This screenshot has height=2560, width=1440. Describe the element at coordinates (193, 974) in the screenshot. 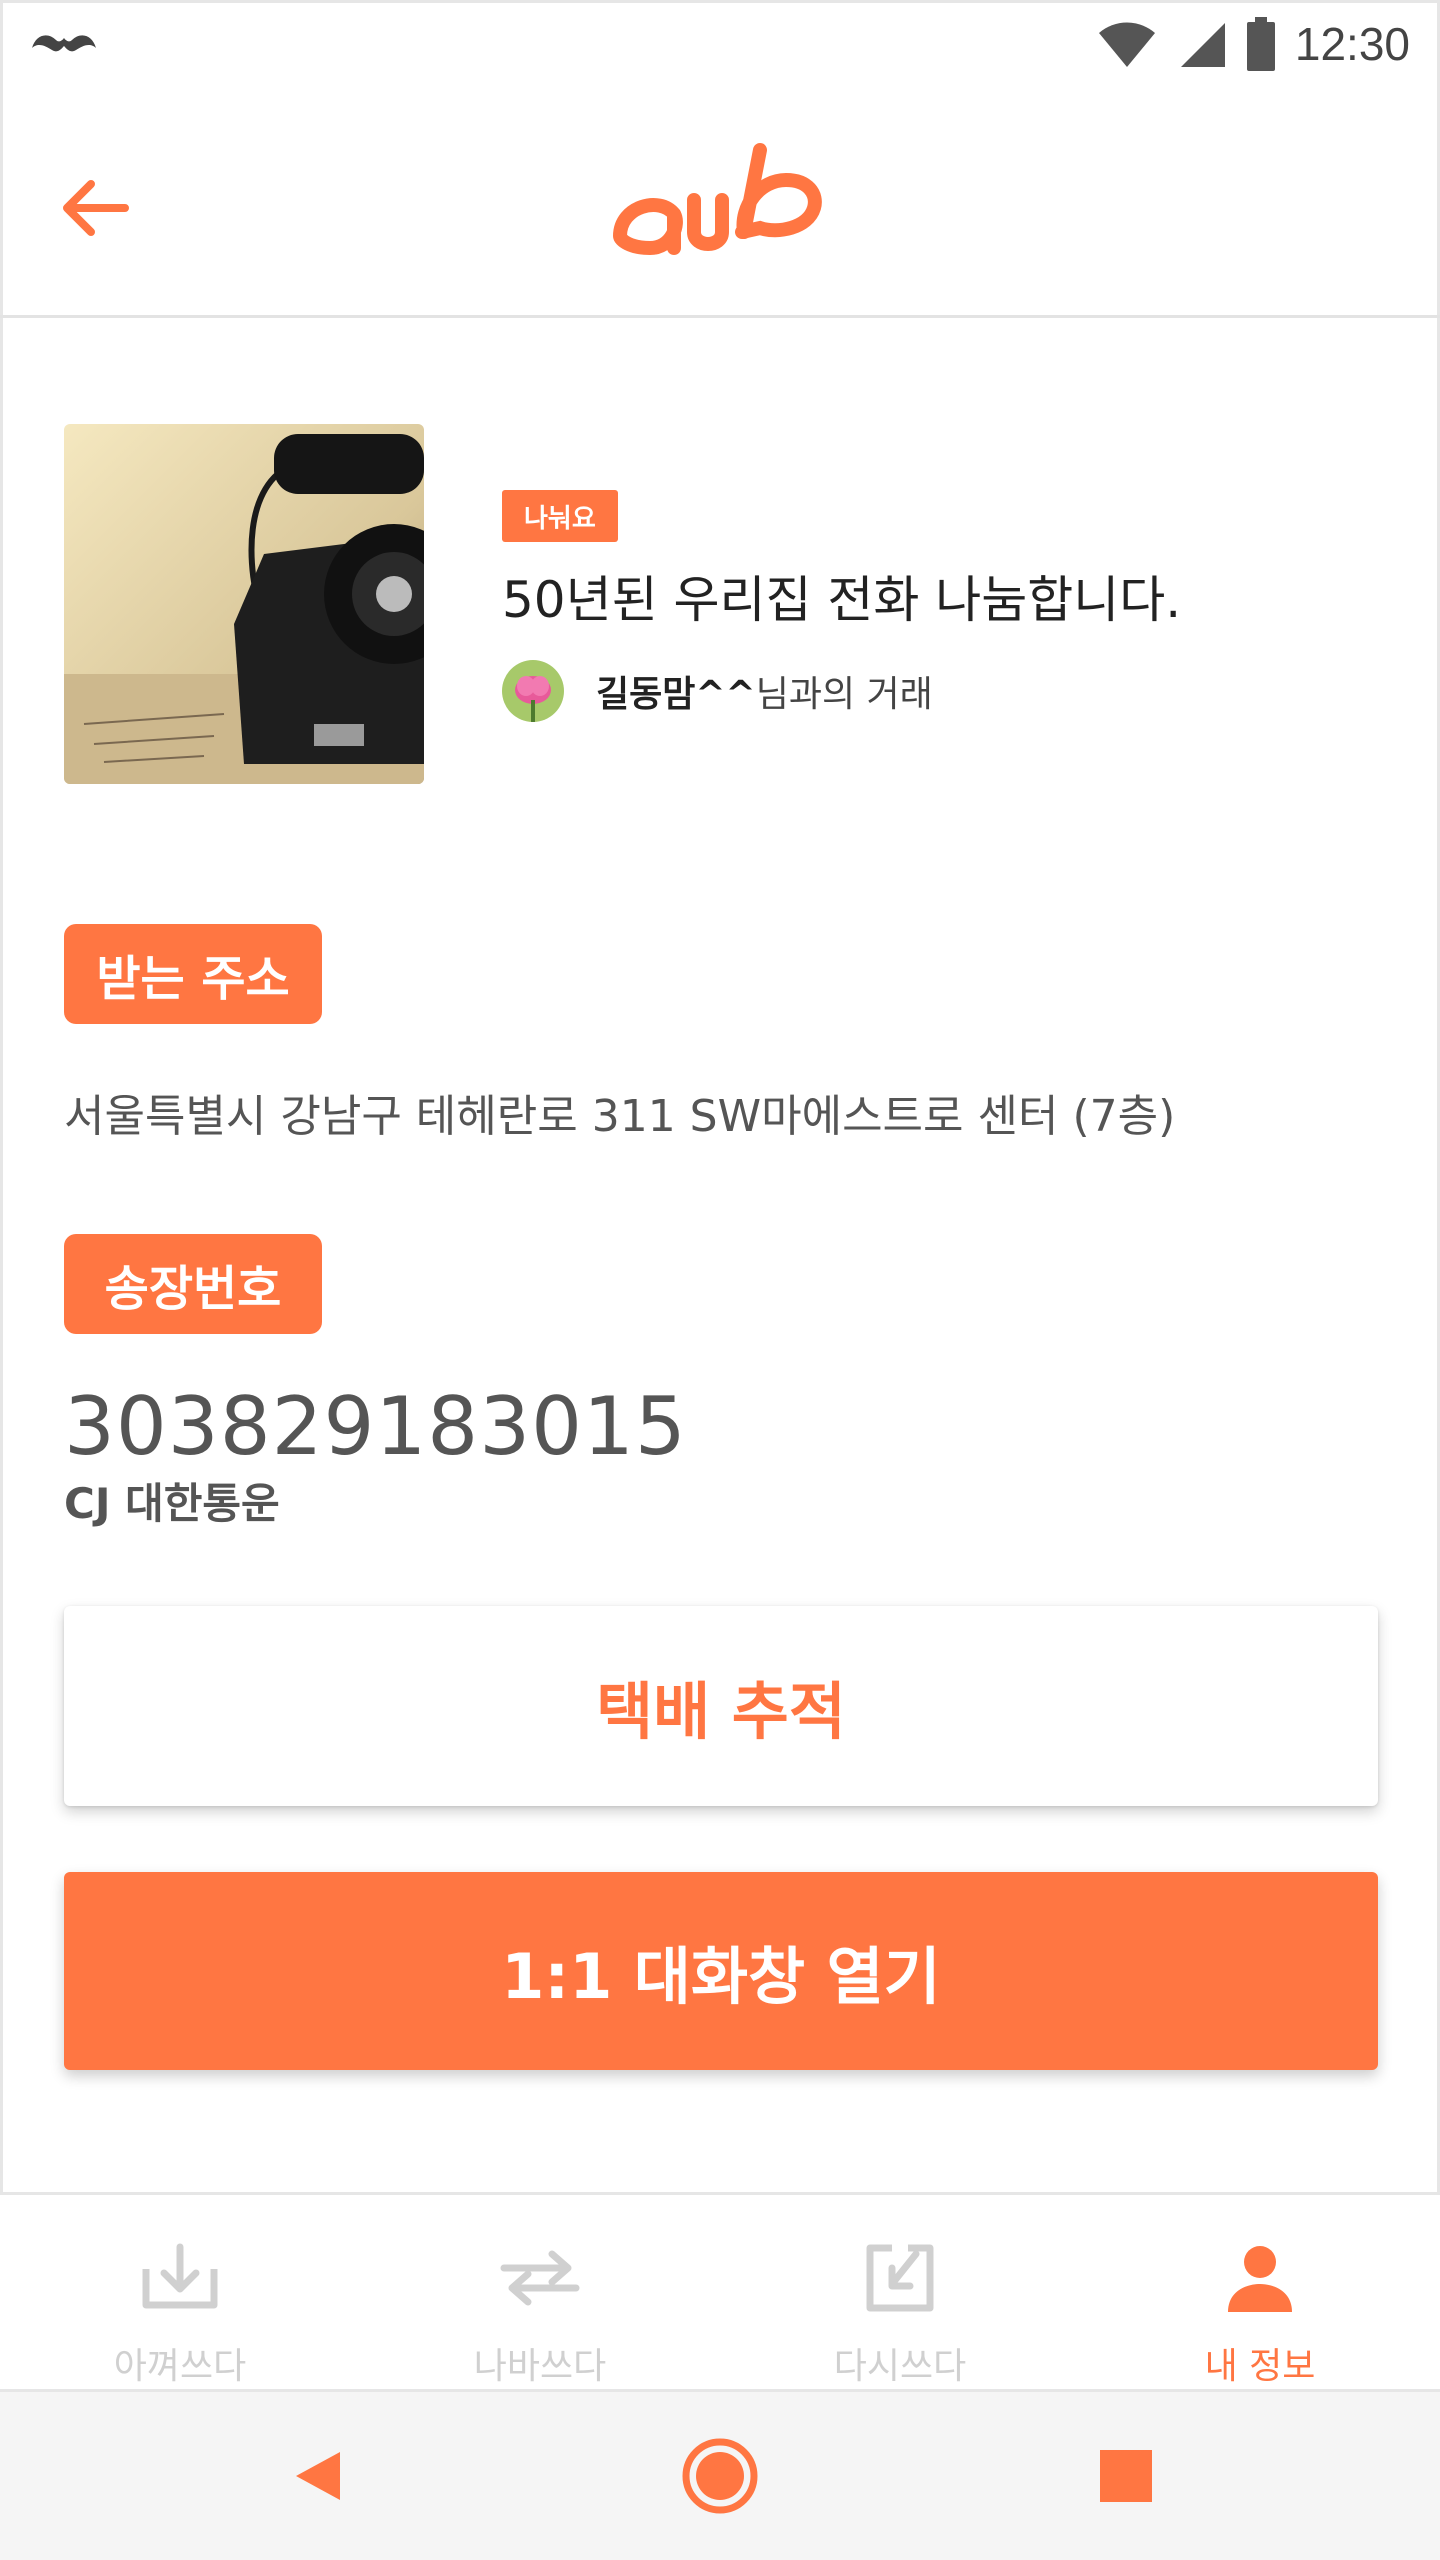

I see `address-label: 받는 주소` at that location.